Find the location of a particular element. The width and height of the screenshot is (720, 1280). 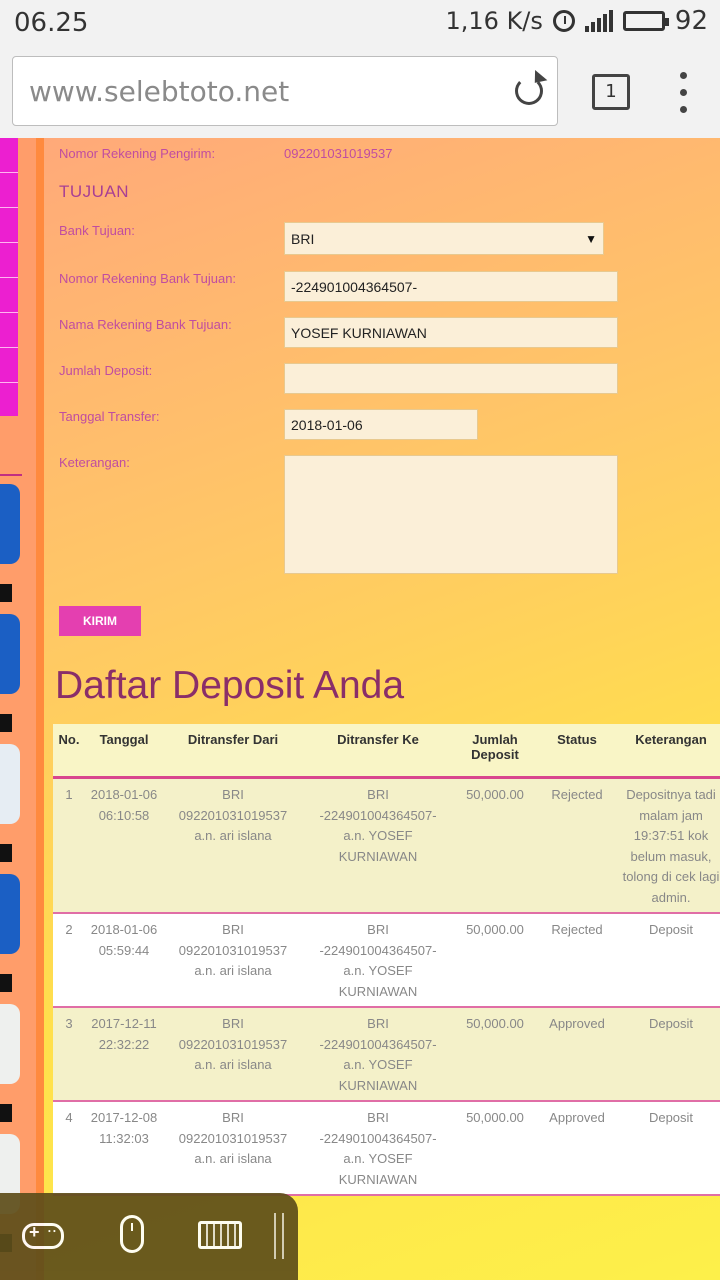

address-bar: www.selebtoto.net is located at coordinates (285, 91).